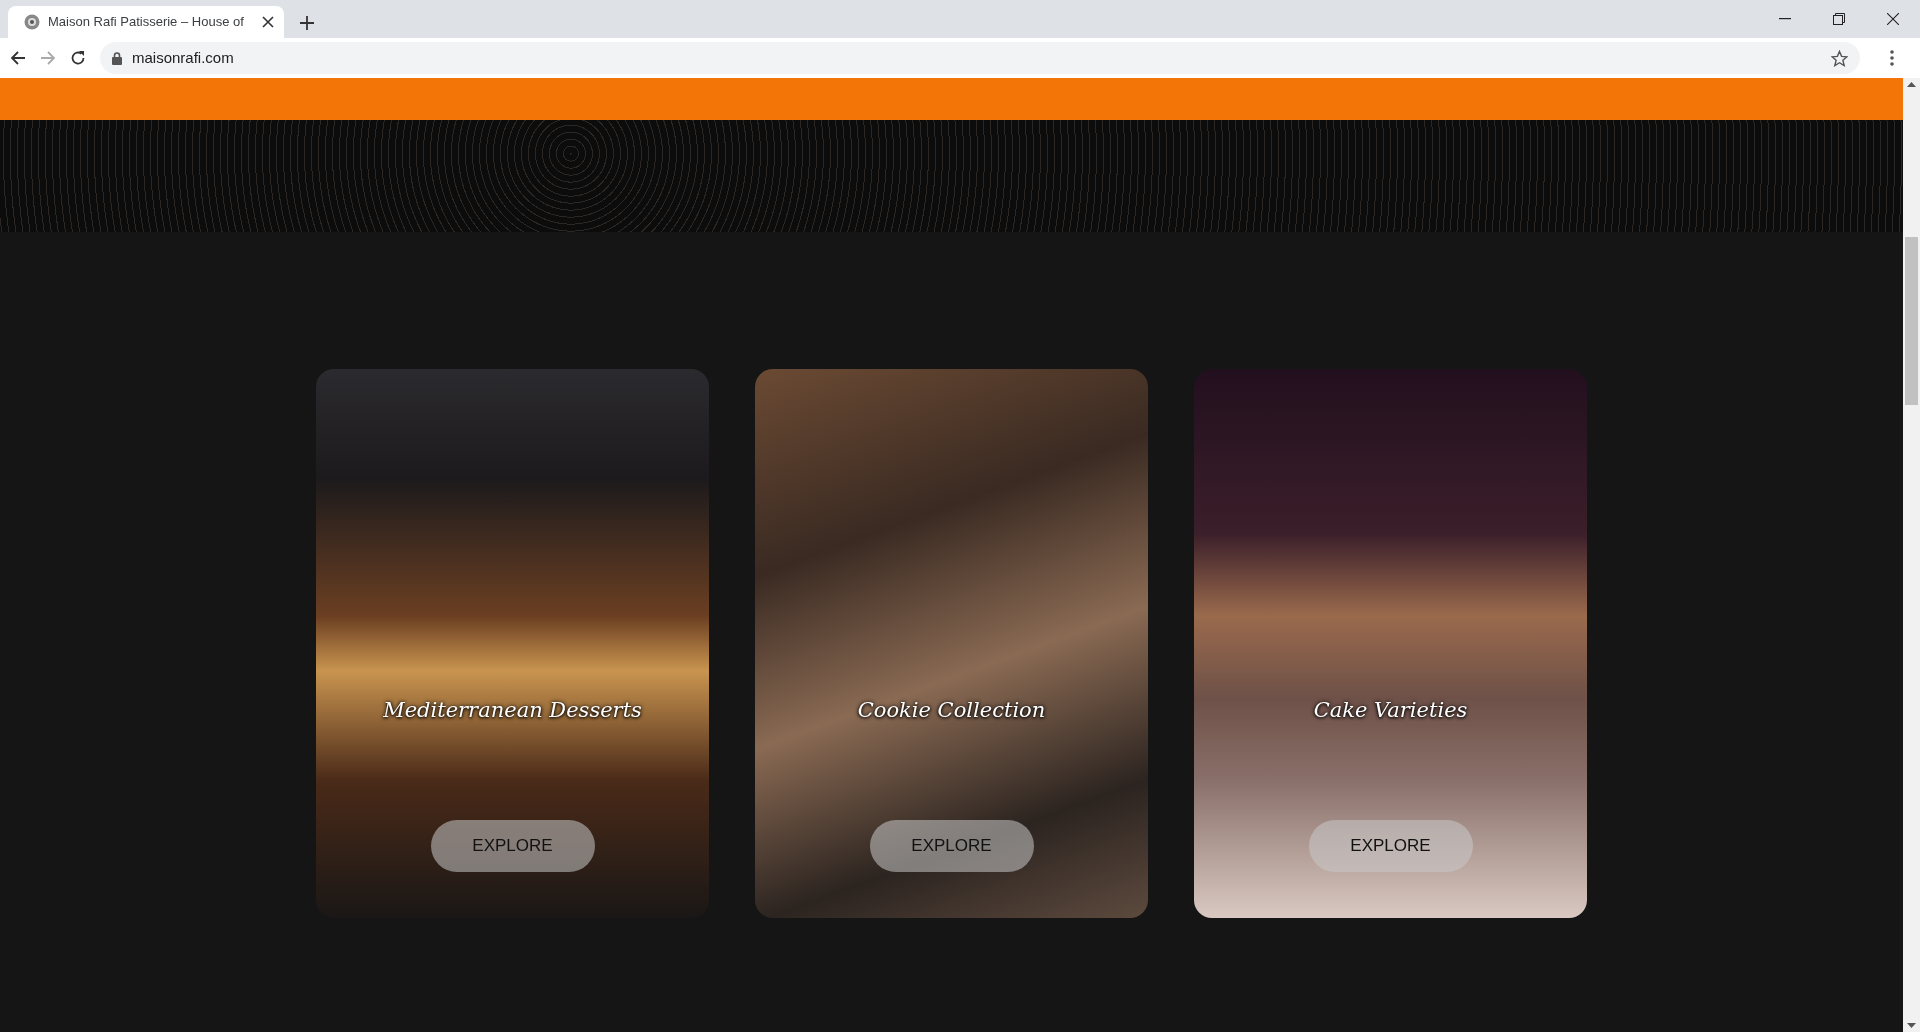  What do you see at coordinates (18, 58) in the screenshot?
I see `back-icon` at bounding box center [18, 58].